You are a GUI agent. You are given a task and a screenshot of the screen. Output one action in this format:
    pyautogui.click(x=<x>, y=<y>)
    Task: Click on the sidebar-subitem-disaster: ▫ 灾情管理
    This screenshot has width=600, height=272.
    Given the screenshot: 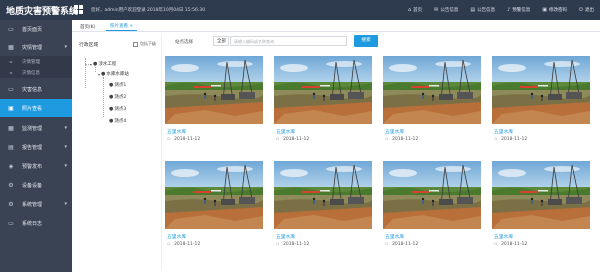 What is the action you would take?
    pyautogui.click(x=36, y=61)
    